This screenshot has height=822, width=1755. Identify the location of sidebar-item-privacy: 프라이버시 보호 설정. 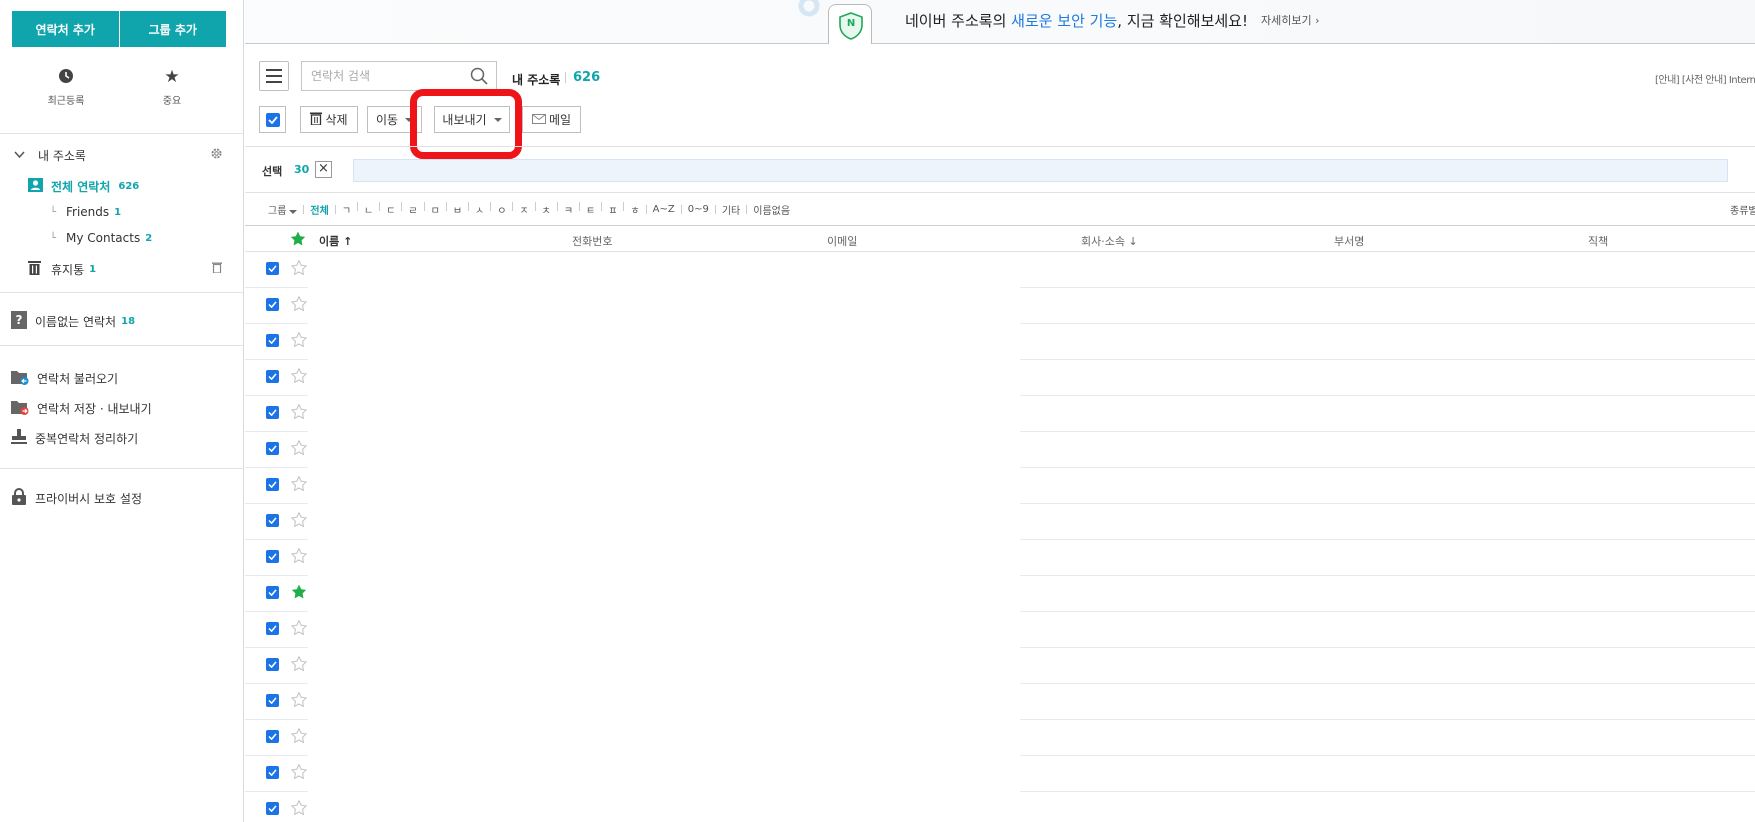
(121, 498).